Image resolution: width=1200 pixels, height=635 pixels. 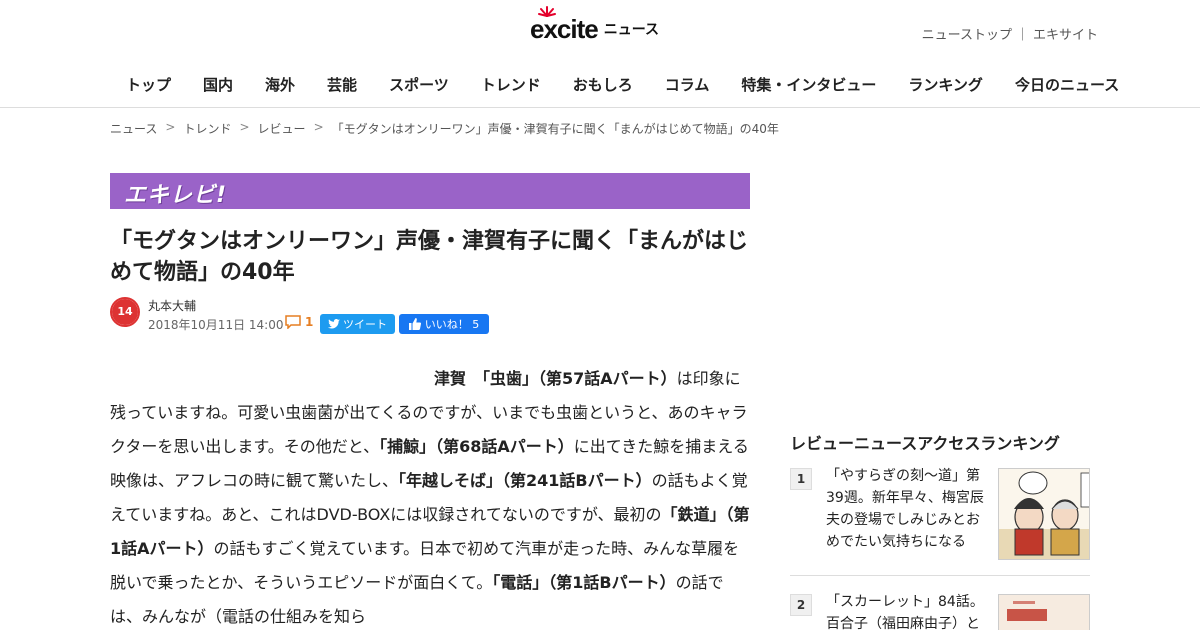 What do you see at coordinates (342, 84) in the screenshot?
I see `nav-item-entertainment: 芸能` at bounding box center [342, 84].